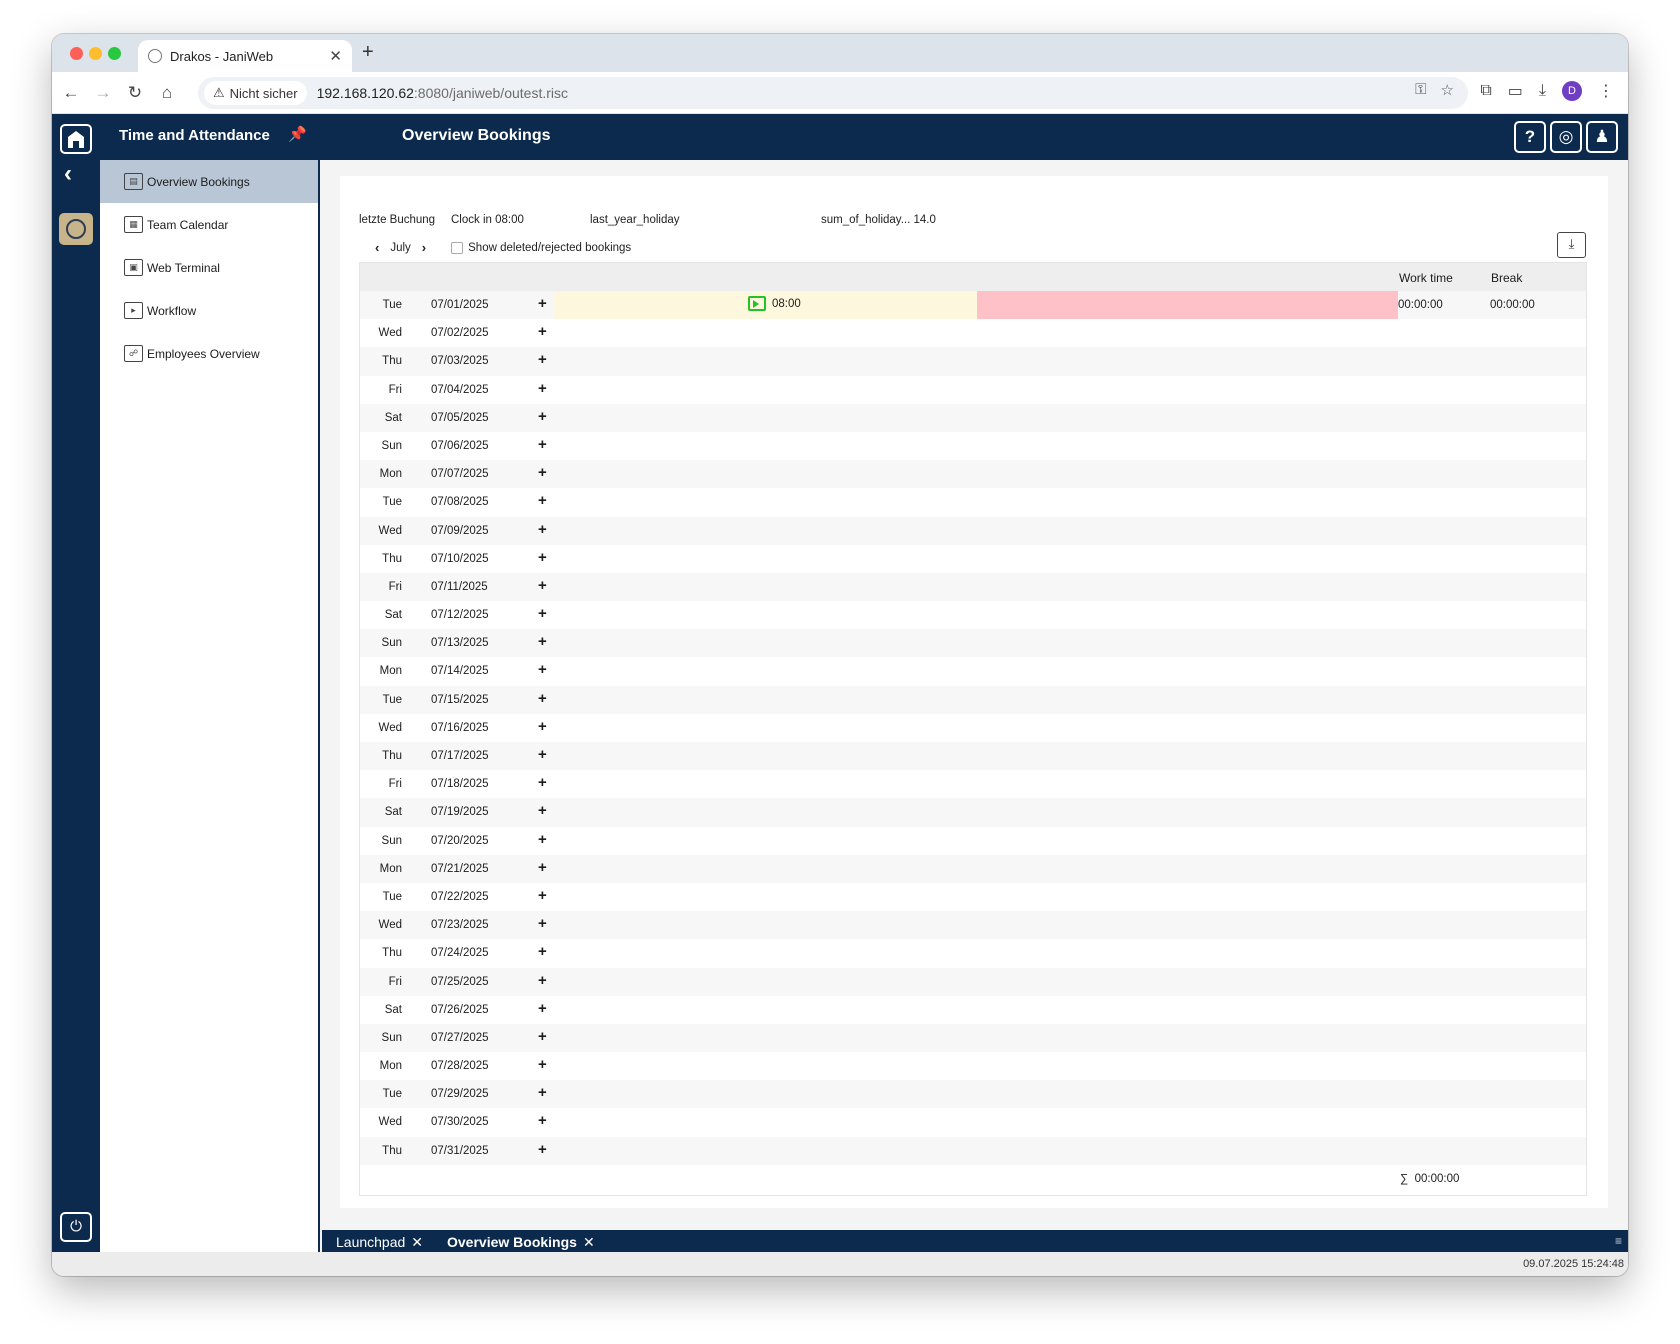  What do you see at coordinates (209, 353) in the screenshot?
I see `sidebar-item-employees-overview: ☍ Employees Overview` at bounding box center [209, 353].